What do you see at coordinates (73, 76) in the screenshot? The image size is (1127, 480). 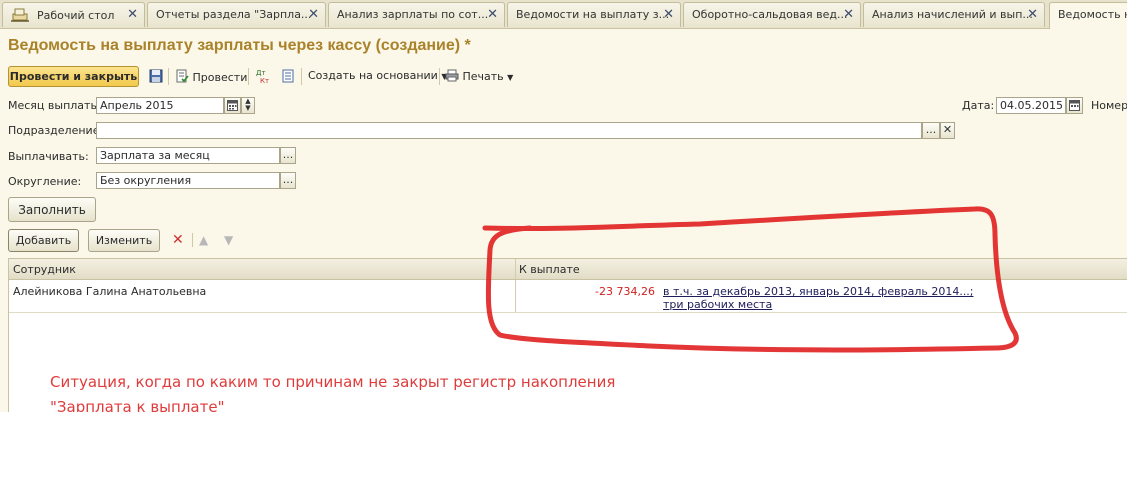 I see `post-and-close-button: Провести и закрыть` at bounding box center [73, 76].